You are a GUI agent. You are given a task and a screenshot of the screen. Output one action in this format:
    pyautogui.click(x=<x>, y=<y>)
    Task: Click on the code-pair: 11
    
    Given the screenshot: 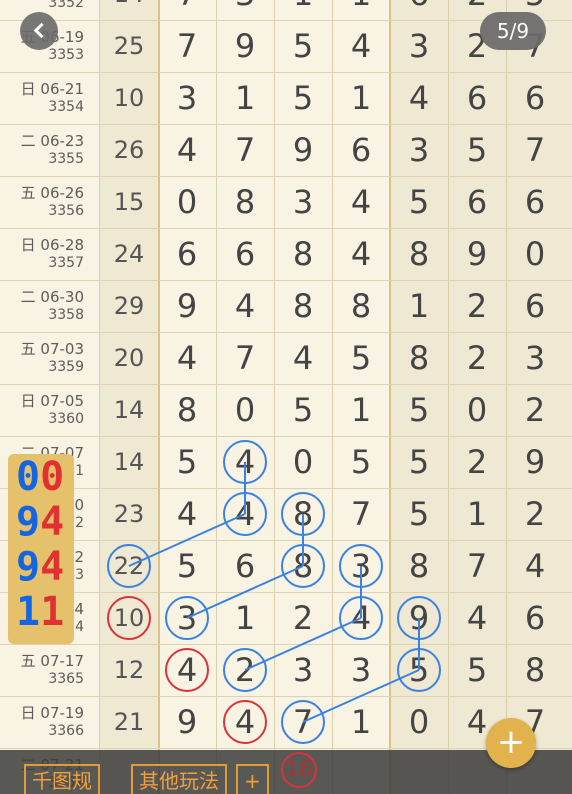 What is the action you would take?
    pyautogui.click(x=41, y=612)
    